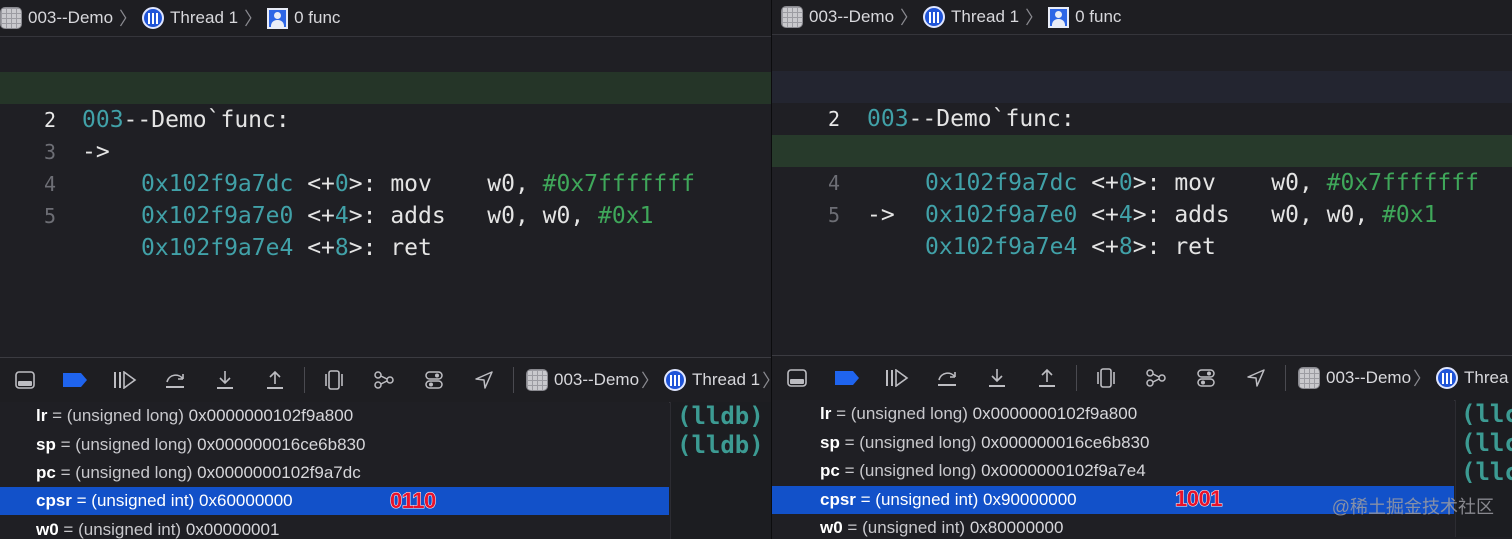 The height and width of the screenshot is (539, 1512). I want to click on variable-row-selected: cpsr = (unsigned int) 0x60000000, so click(334, 501).